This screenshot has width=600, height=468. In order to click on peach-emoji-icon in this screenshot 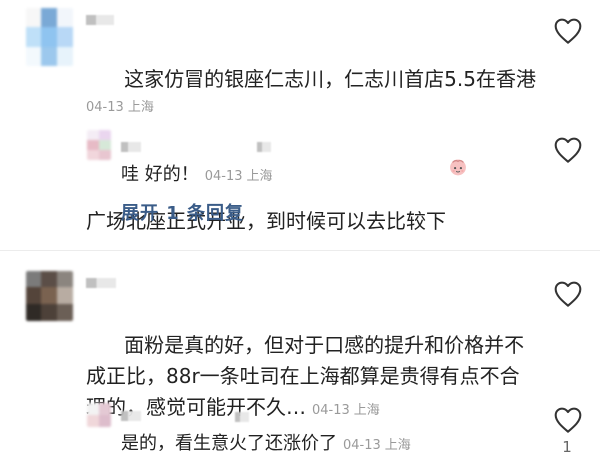, I will do `click(458, 135)`.